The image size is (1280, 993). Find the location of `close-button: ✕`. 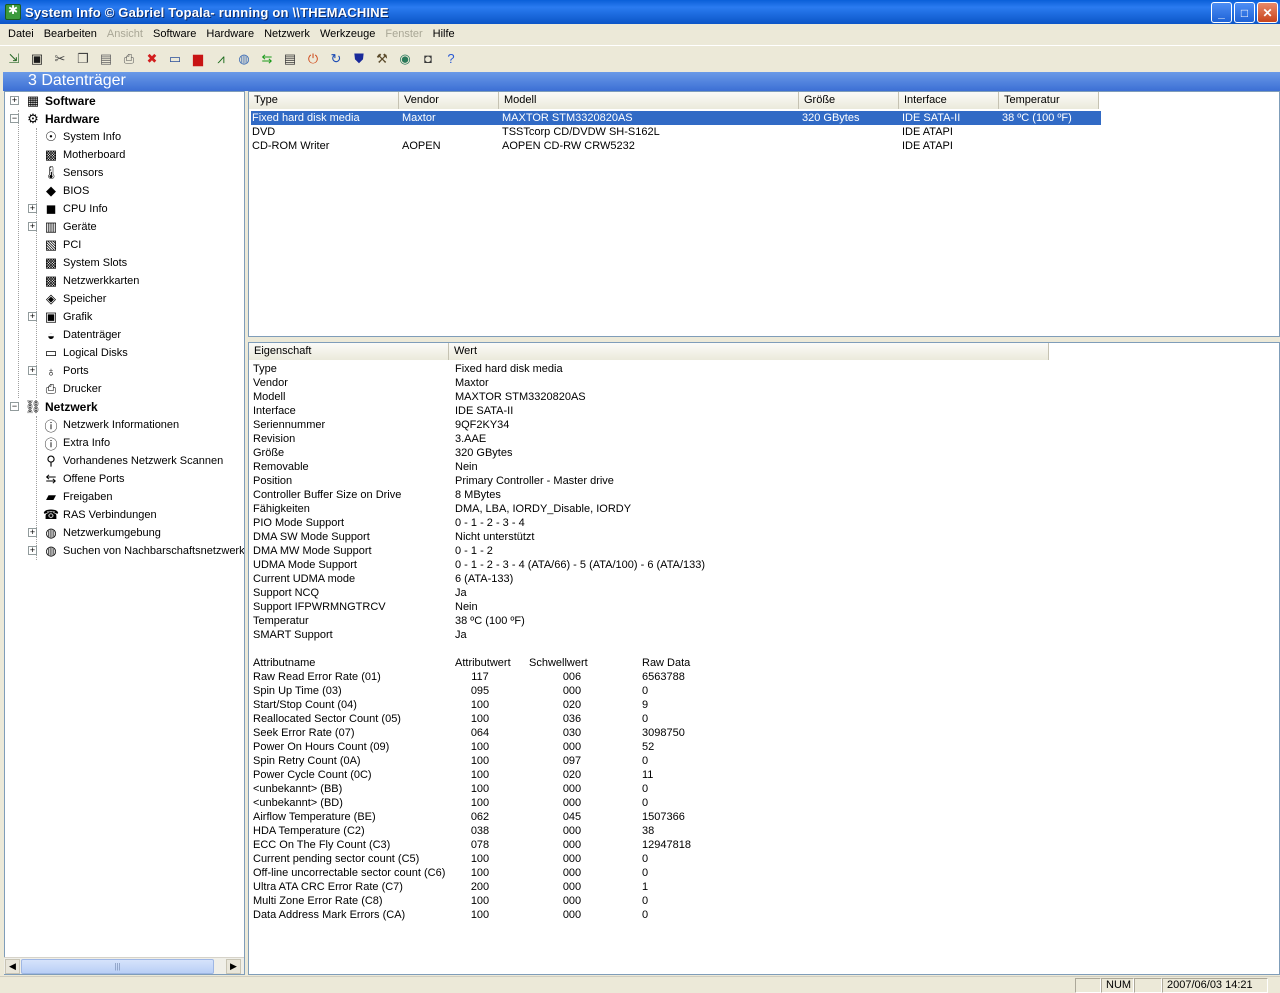

close-button: ✕ is located at coordinates (1267, 12).